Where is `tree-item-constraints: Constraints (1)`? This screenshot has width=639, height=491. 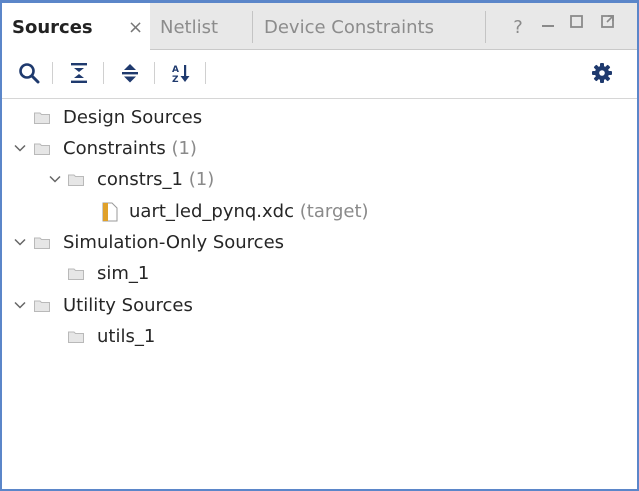 tree-item-constraints: Constraints (1) is located at coordinates (319, 149).